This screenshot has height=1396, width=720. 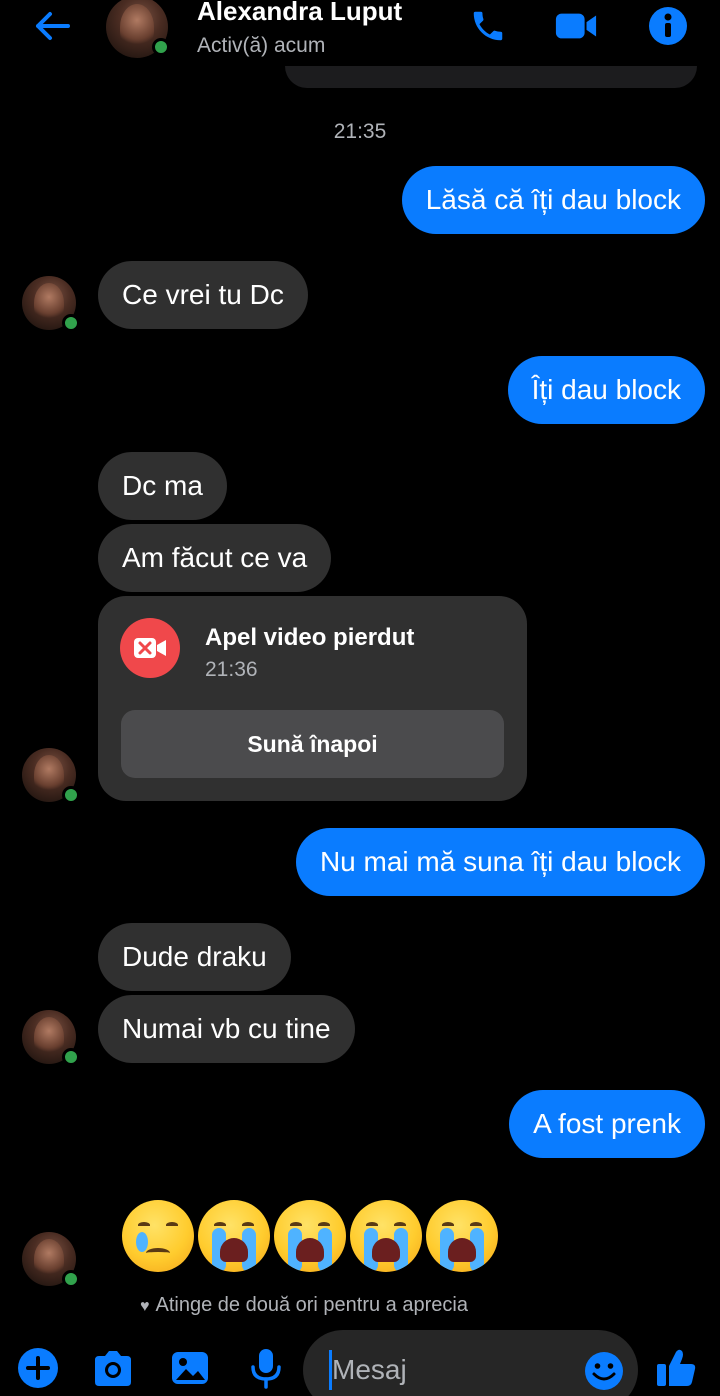 I want to click on message-input, so click(x=449, y=1370).